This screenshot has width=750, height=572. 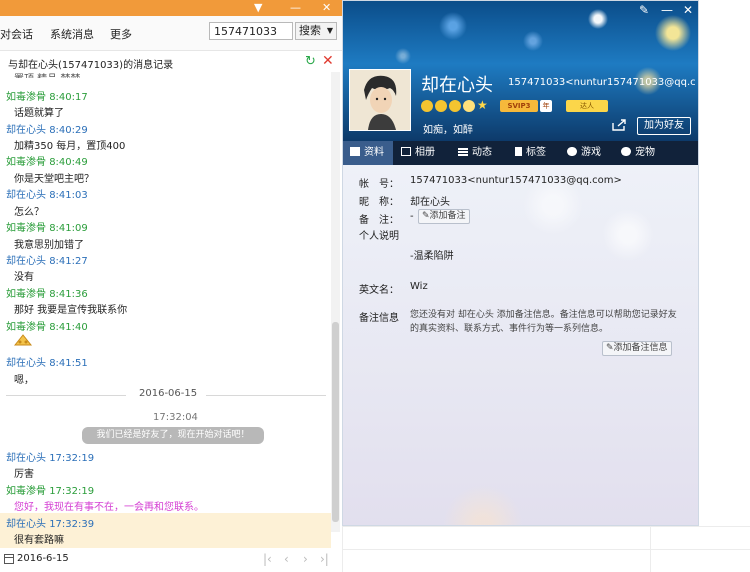 I want to click on id-card-icon, so click(x=355, y=151).